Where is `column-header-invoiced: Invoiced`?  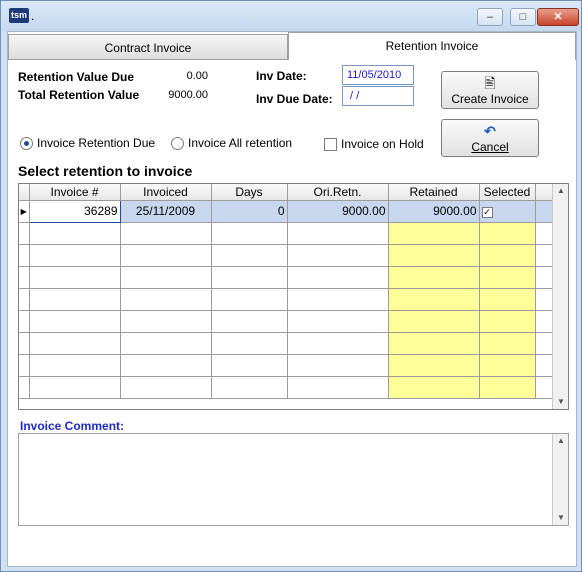 column-header-invoiced: Invoiced is located at coordinates (166, 192).